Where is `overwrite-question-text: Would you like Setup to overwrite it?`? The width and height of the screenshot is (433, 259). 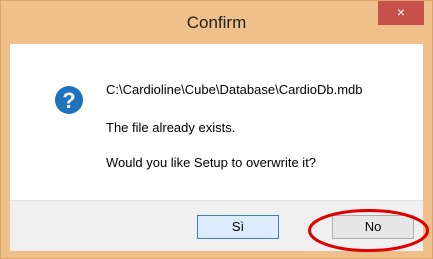
overwrite-question-text: Would you like Setup to overwrite it? is located at coordinates (211, 162).